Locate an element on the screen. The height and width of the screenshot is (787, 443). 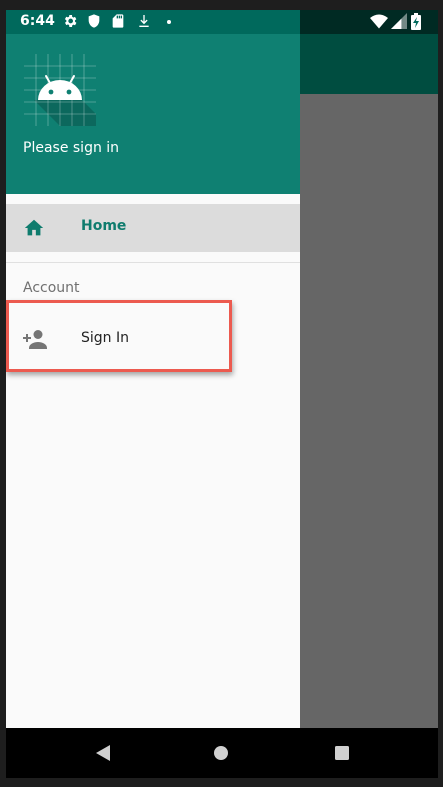
dot-icon is located at coordinates (169, 22).